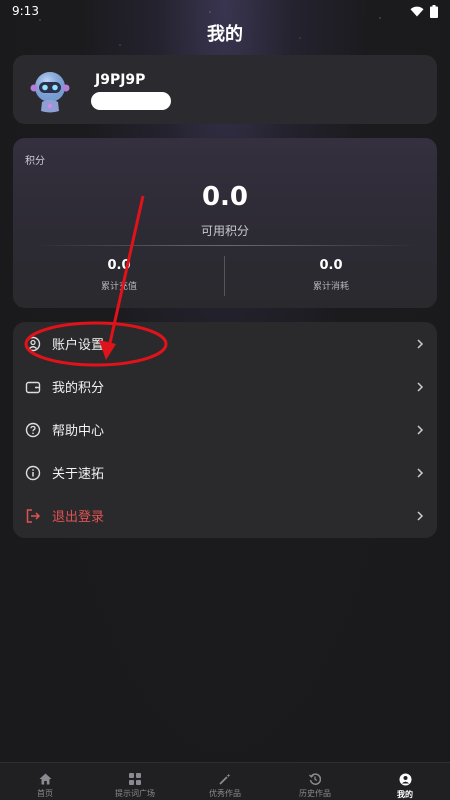 The height and width of the screenshot is (800, 450). Describe the element at coordinates (315, 779) in the screenshot. I see `history-icon` at that location.